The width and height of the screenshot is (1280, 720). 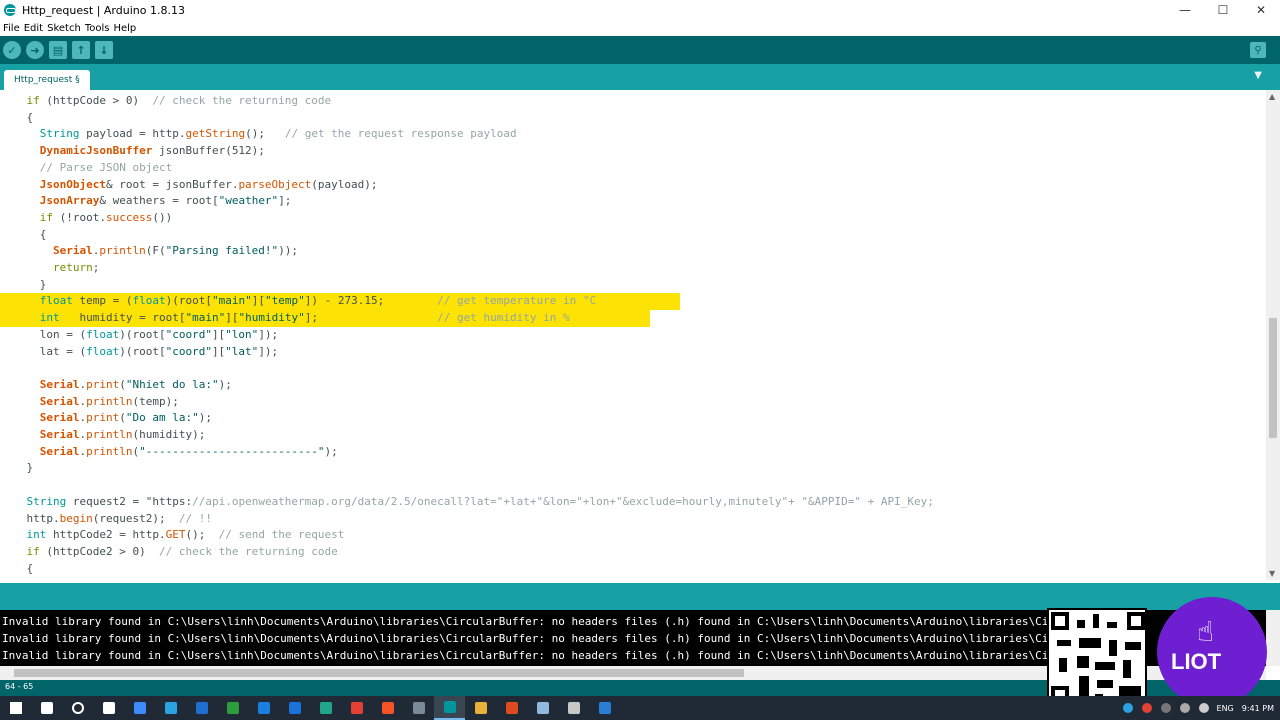 What do you see at coordinates (135, 384) in the screenshot?
I see `code-line: Serial.print("Nhiet do la:");` at bounding box center [135, 384].